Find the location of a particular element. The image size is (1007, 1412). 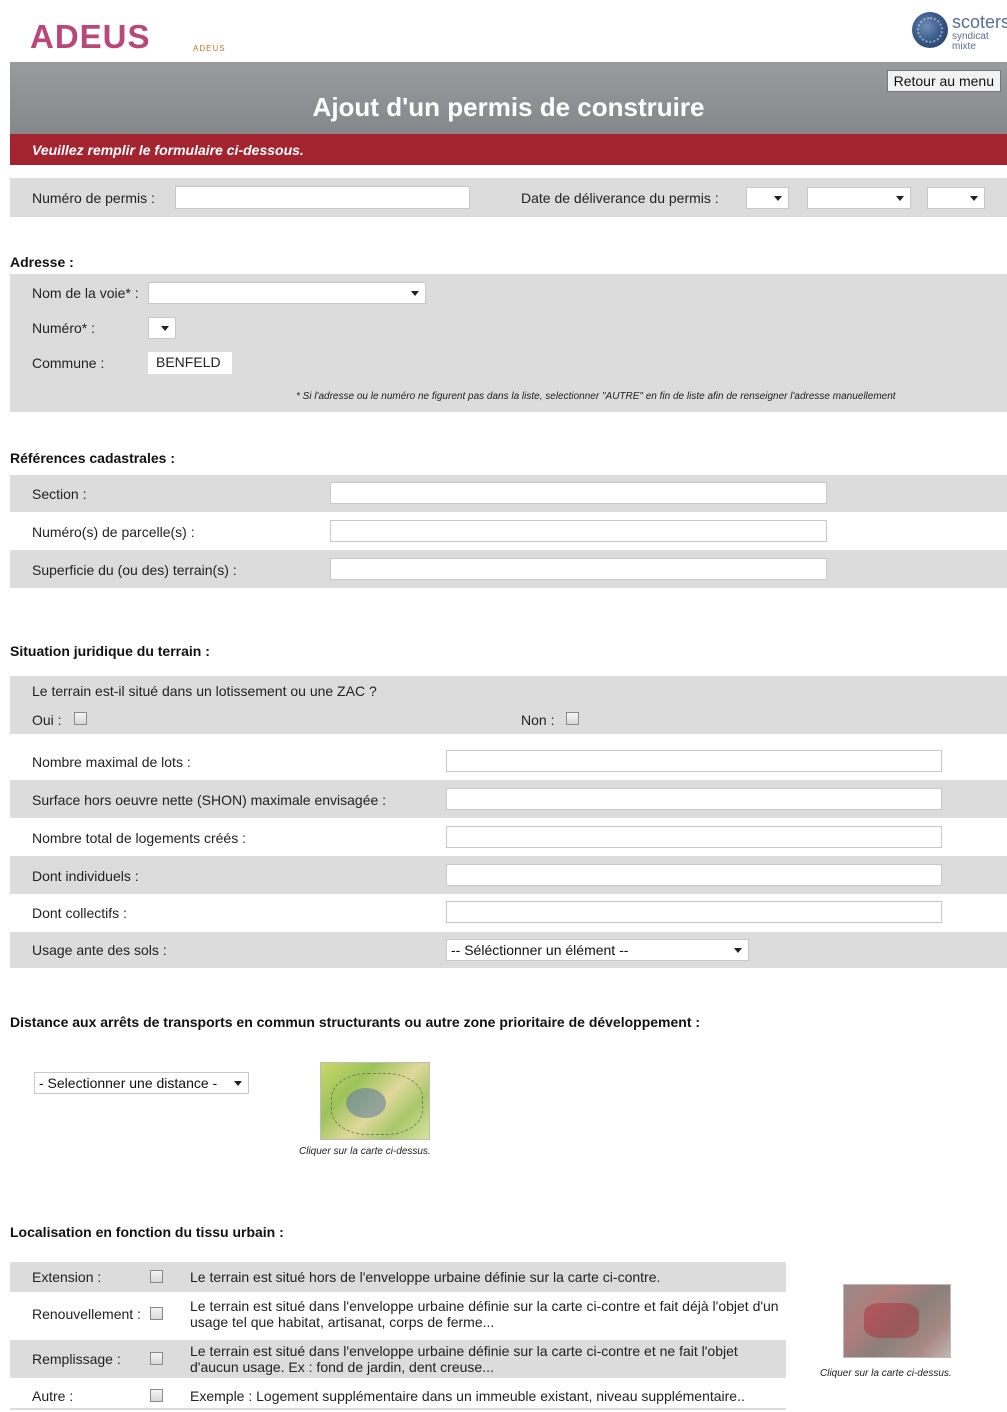

permit-number-input is located at coordinates (322, 197).